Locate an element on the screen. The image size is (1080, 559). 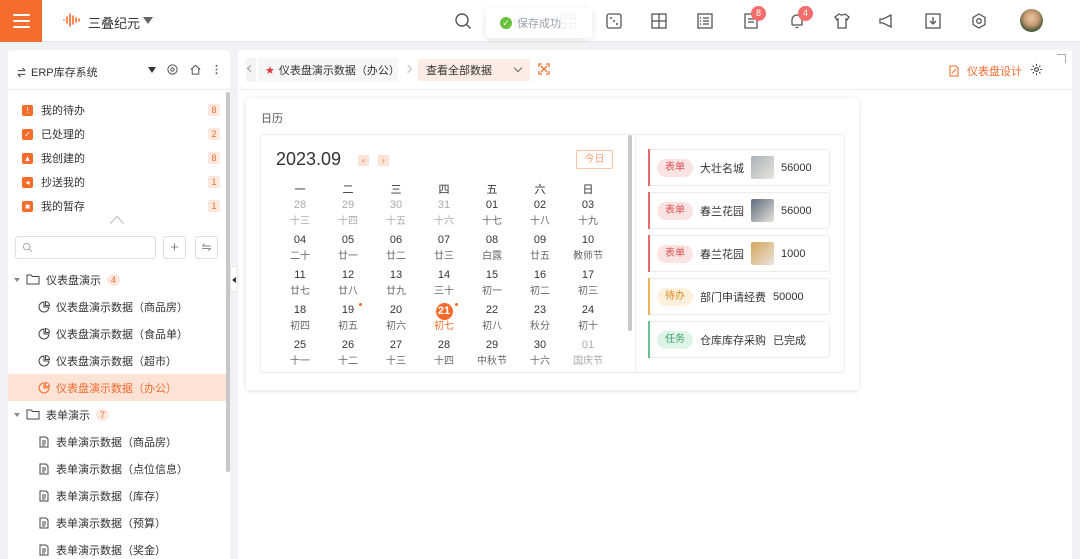
dice-icon is located at coordinates (614, 21).